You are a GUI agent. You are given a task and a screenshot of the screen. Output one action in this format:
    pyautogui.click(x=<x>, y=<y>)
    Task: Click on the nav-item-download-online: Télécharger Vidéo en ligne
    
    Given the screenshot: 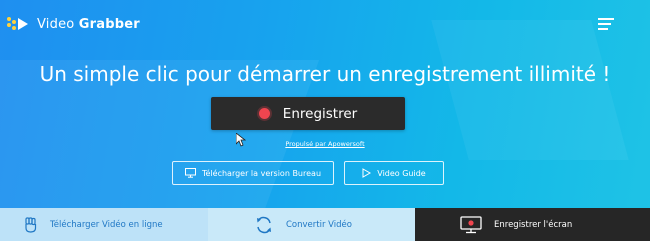 What is the action you would take?
    pyautogui.click(x=104, y=224)
    